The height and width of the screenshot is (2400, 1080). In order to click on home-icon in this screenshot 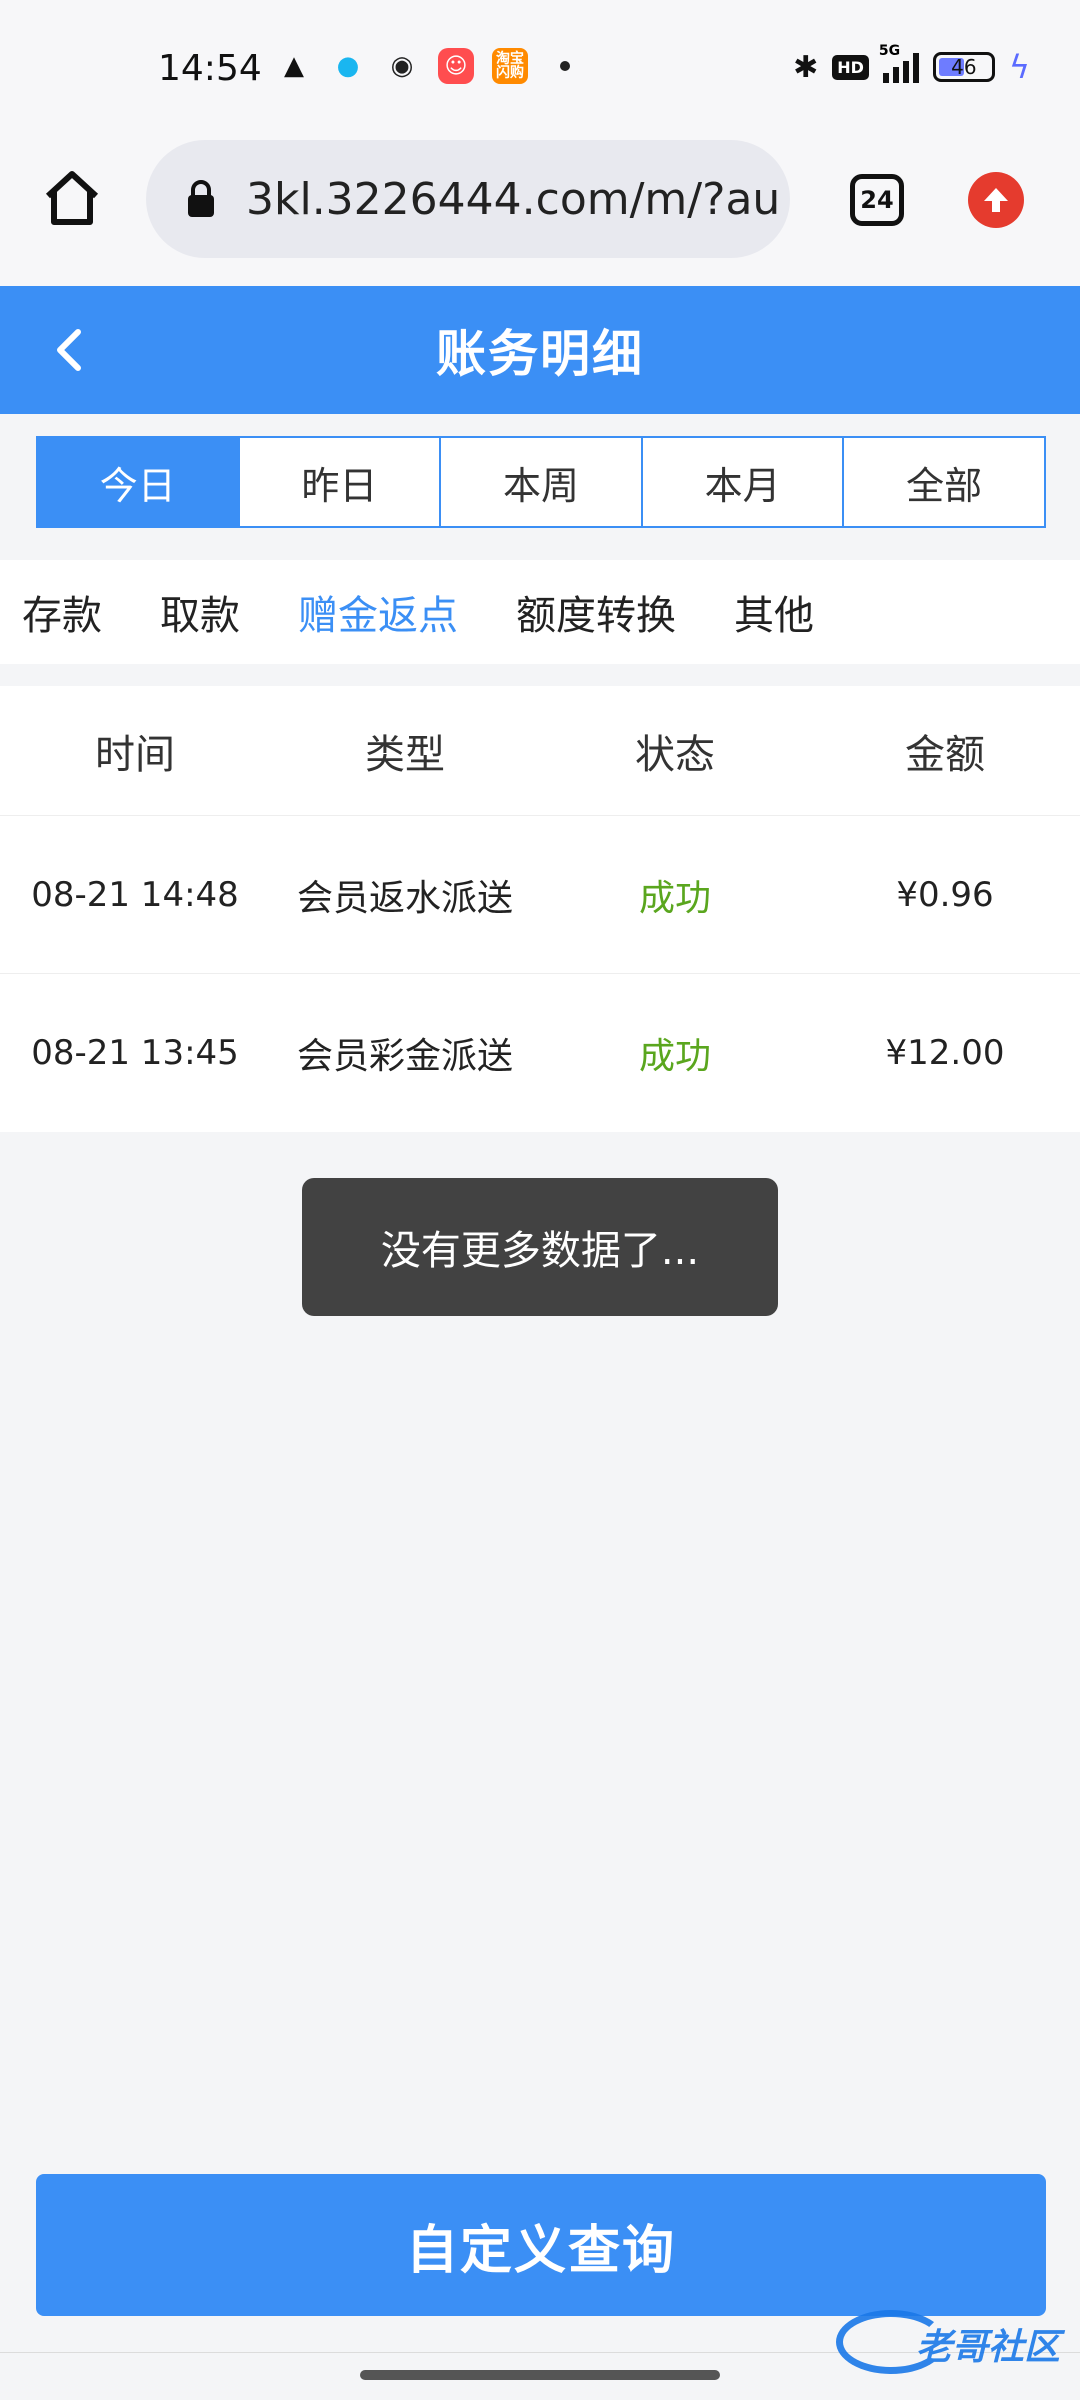, I will do `click(72, 198)`.